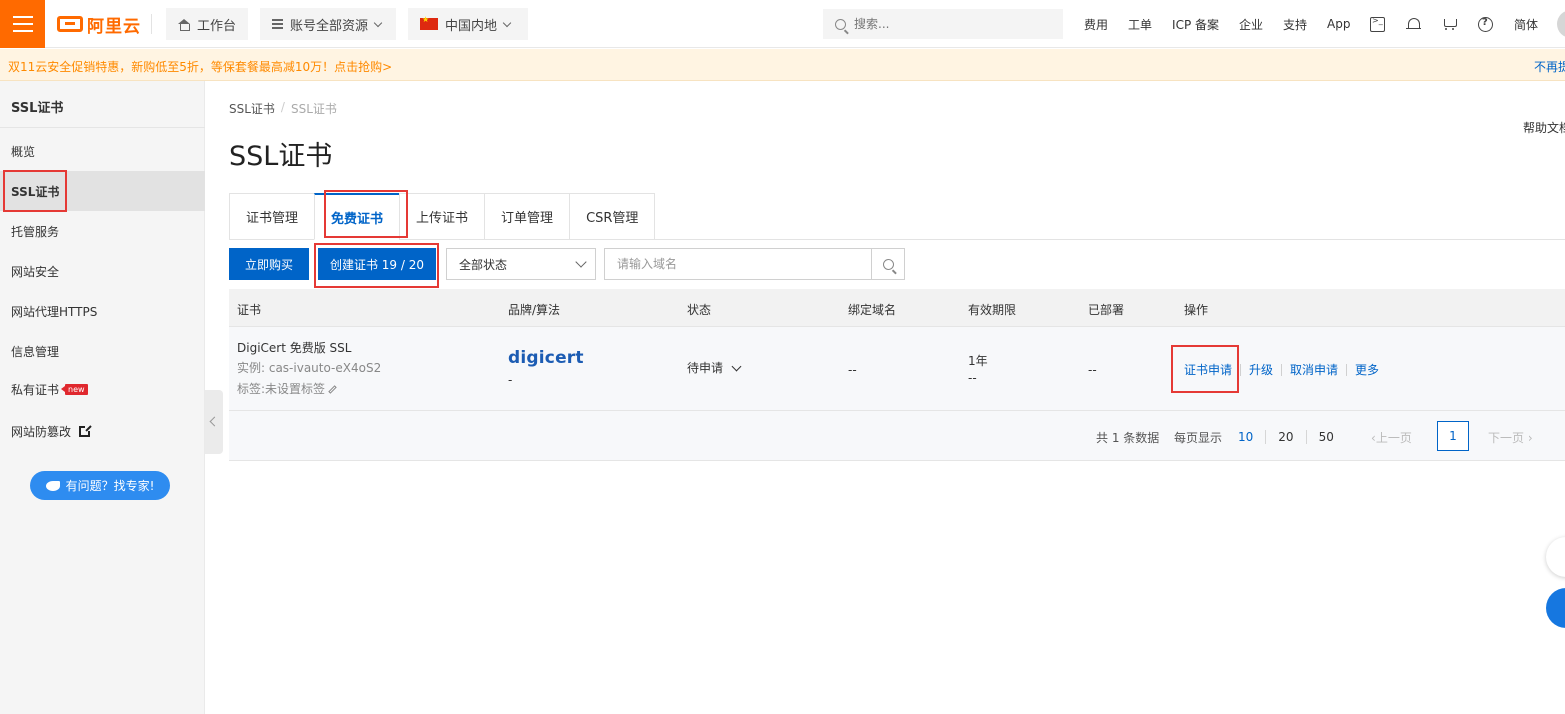 The image size is (1565, 714). I want to click on sidebar-item-hosting: 托管服务, so click(102, 231).